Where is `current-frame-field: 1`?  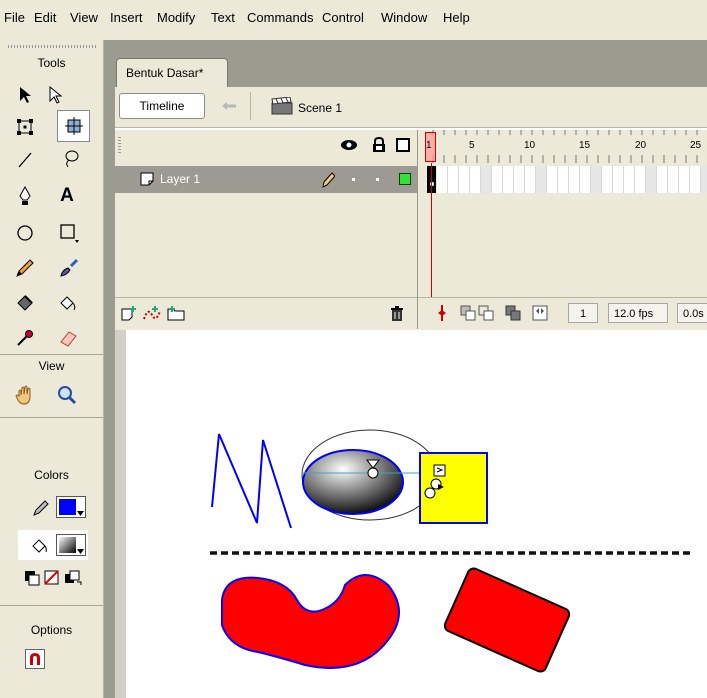
current-frame-field: 1 is located at coordinates (583, 313).